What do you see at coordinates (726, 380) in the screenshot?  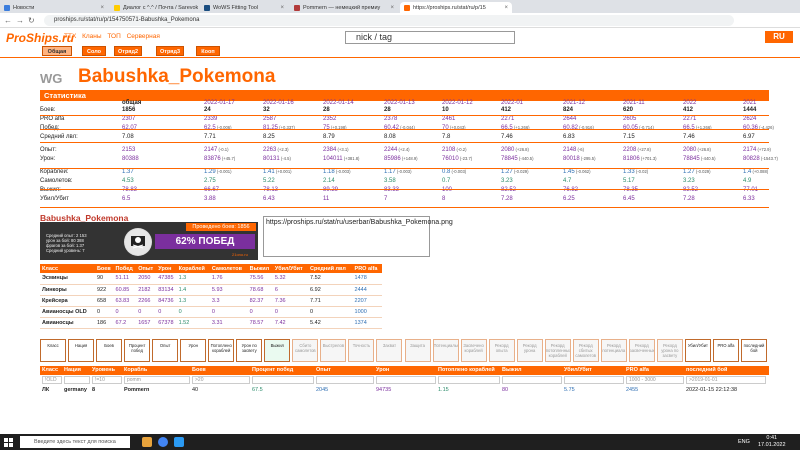 I see `ships-filter-input: >2019-01-01` at bounding box center [726, 380].